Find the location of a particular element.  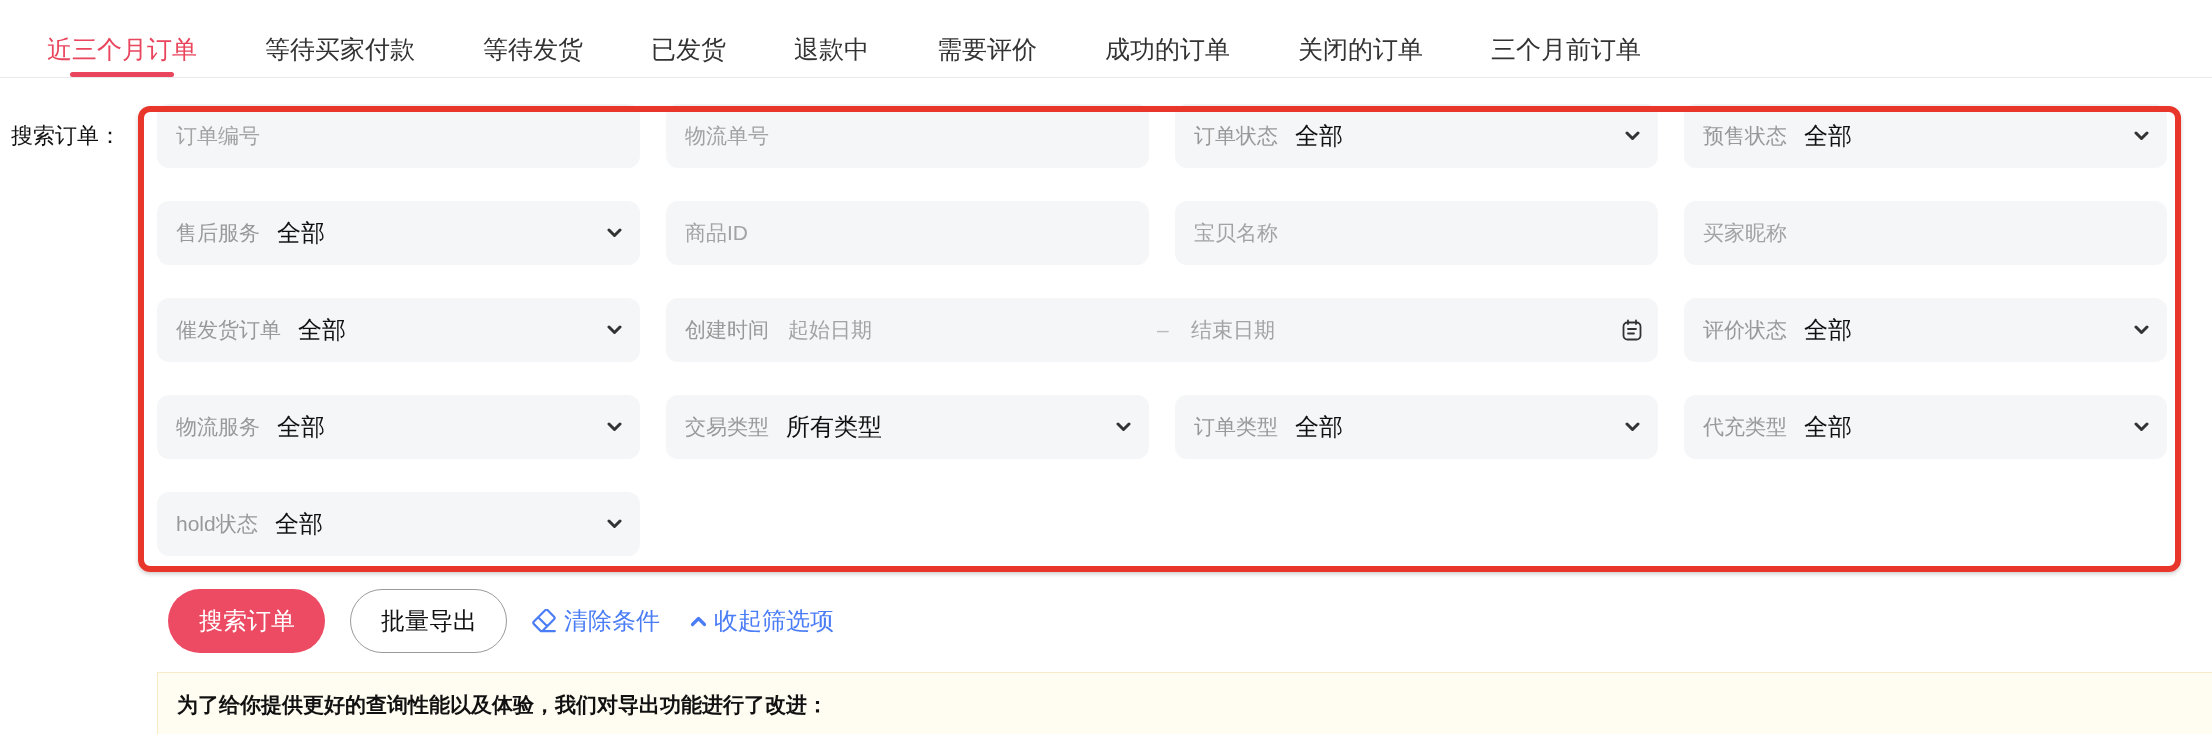

tab: 关闭的订单 is located at coordinates (1360, 38).